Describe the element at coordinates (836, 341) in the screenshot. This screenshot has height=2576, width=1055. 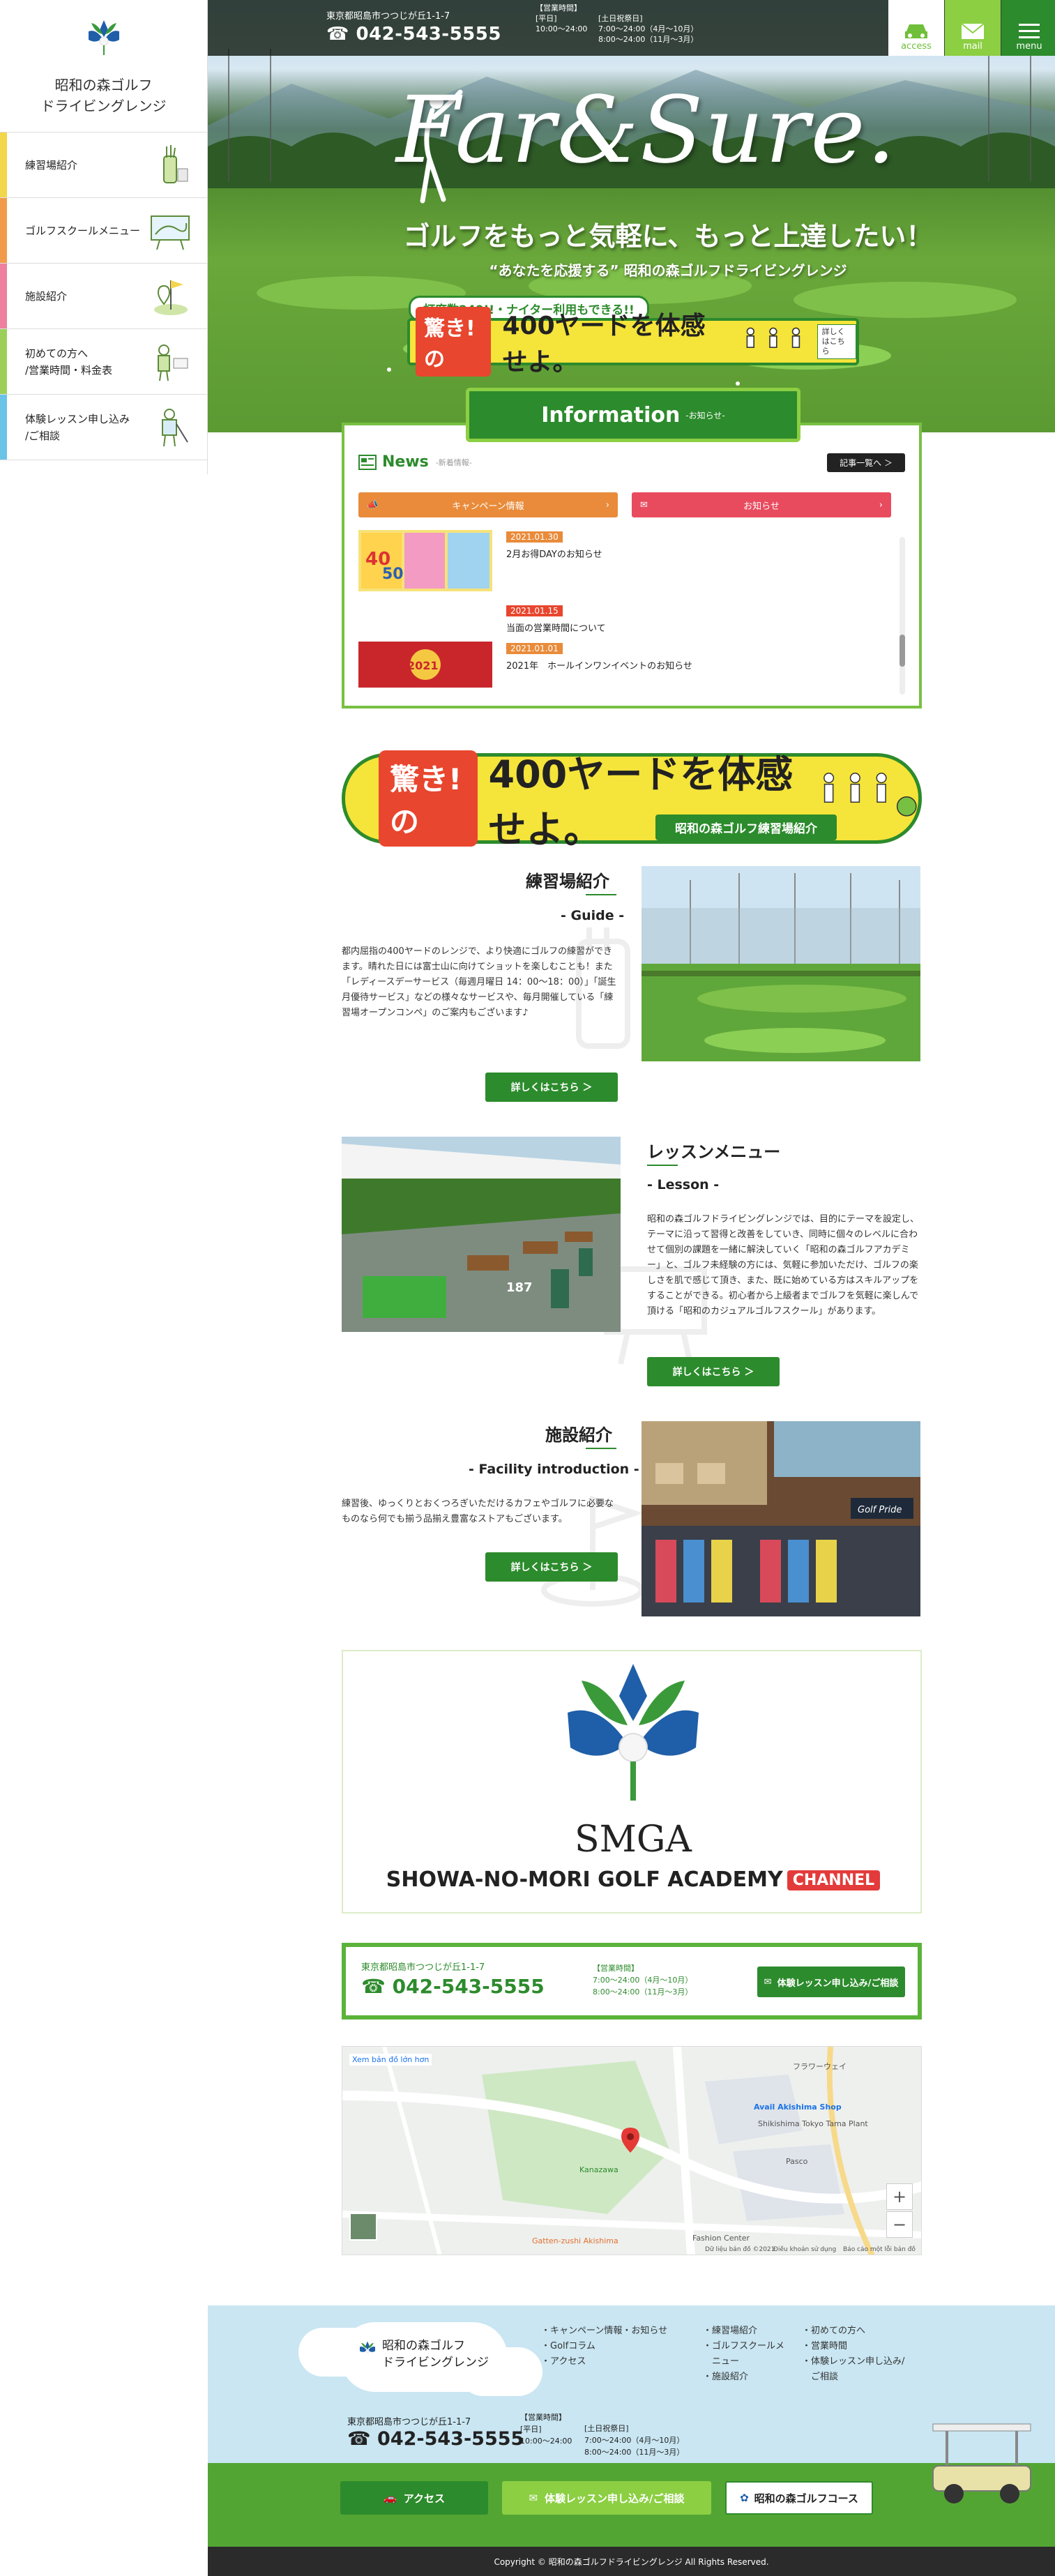
I see `banner-more-link: 詳しくはこちら` at that location.